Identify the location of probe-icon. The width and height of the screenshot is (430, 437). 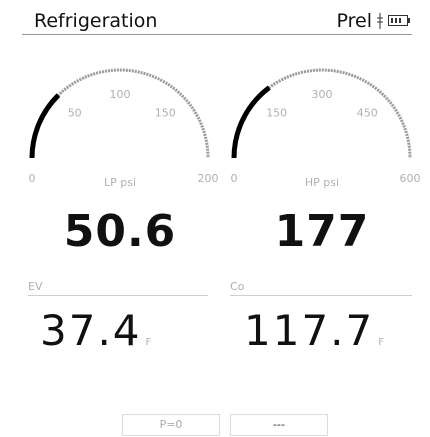
(380, 21).